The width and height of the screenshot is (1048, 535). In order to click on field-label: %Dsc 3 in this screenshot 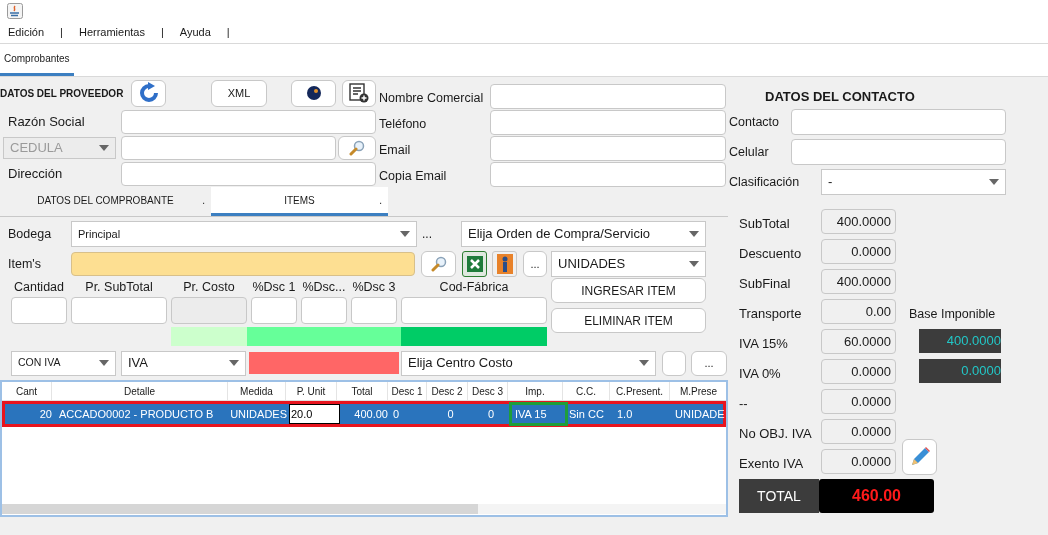, I will do `click(374, 288)`.